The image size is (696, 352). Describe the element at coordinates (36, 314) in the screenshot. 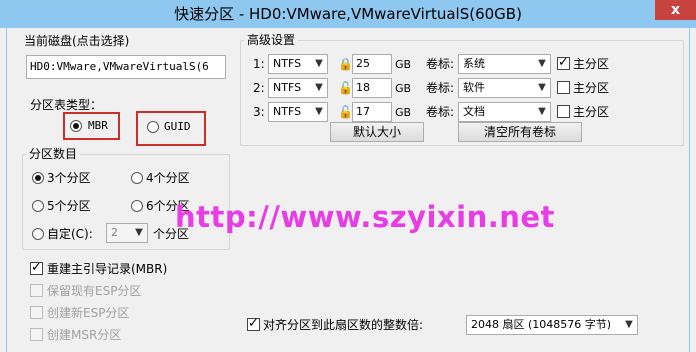

I see `new-esp-checkbox` at that location.